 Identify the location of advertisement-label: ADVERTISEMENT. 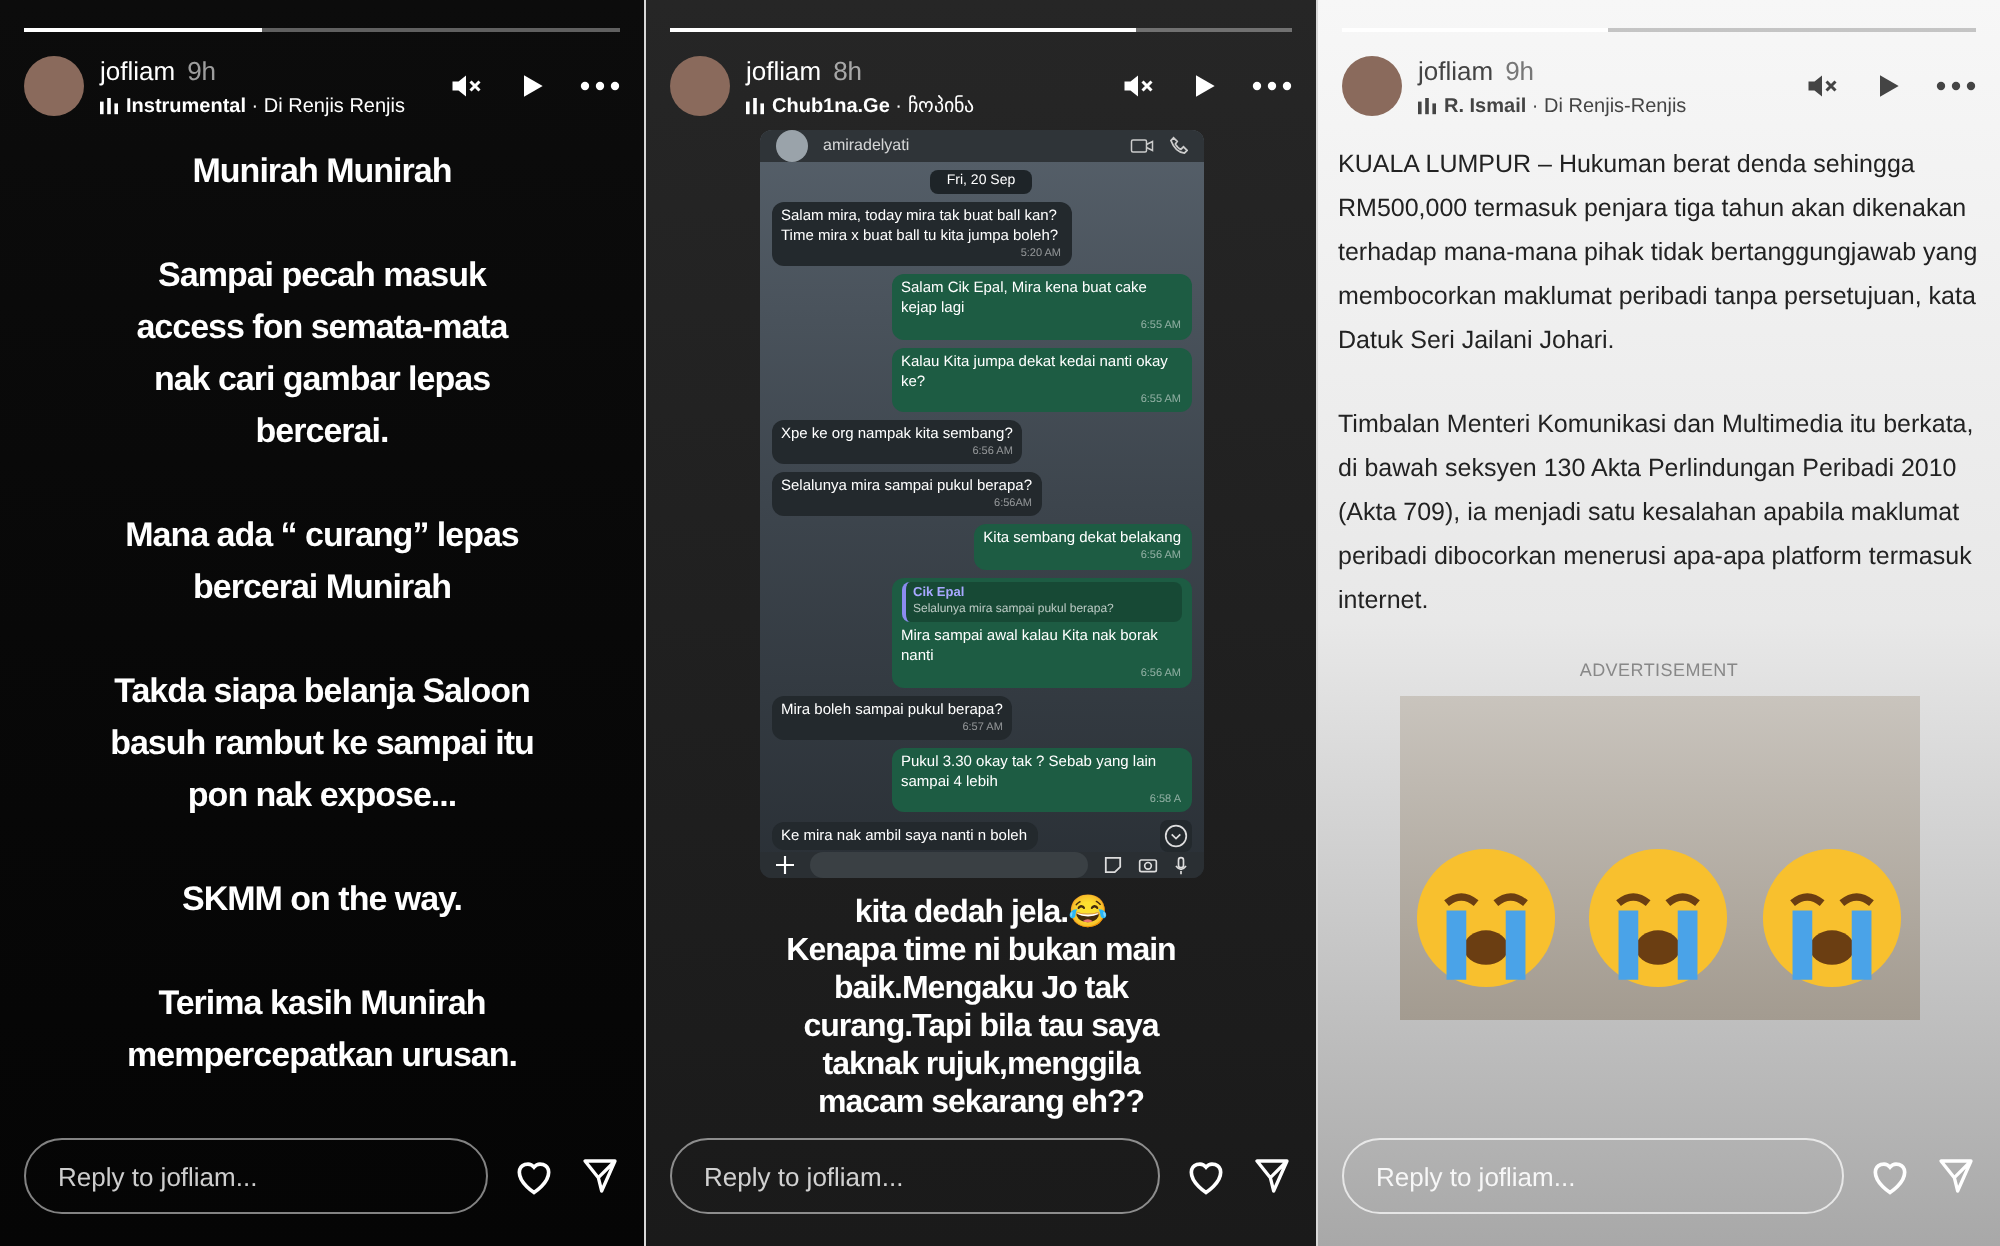
(1659, 670).